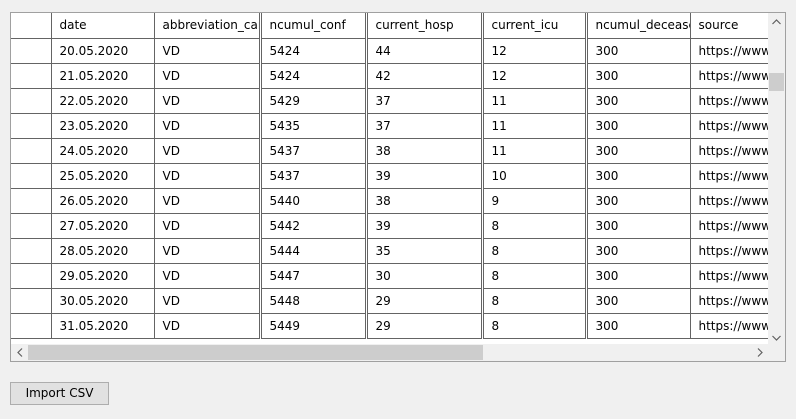 The height and width of the screenshot is (419, 796). Describe the element at coordinates (390, 100) in the screenshot. I see `table-row: 22.05.2020VD54293711300https://www.v` at that location.